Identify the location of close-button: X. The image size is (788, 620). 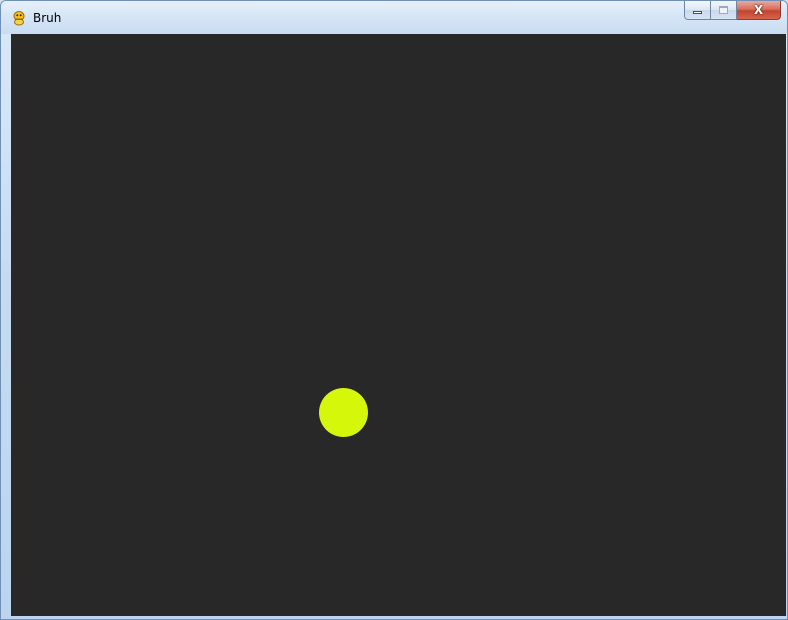
(759, 10).